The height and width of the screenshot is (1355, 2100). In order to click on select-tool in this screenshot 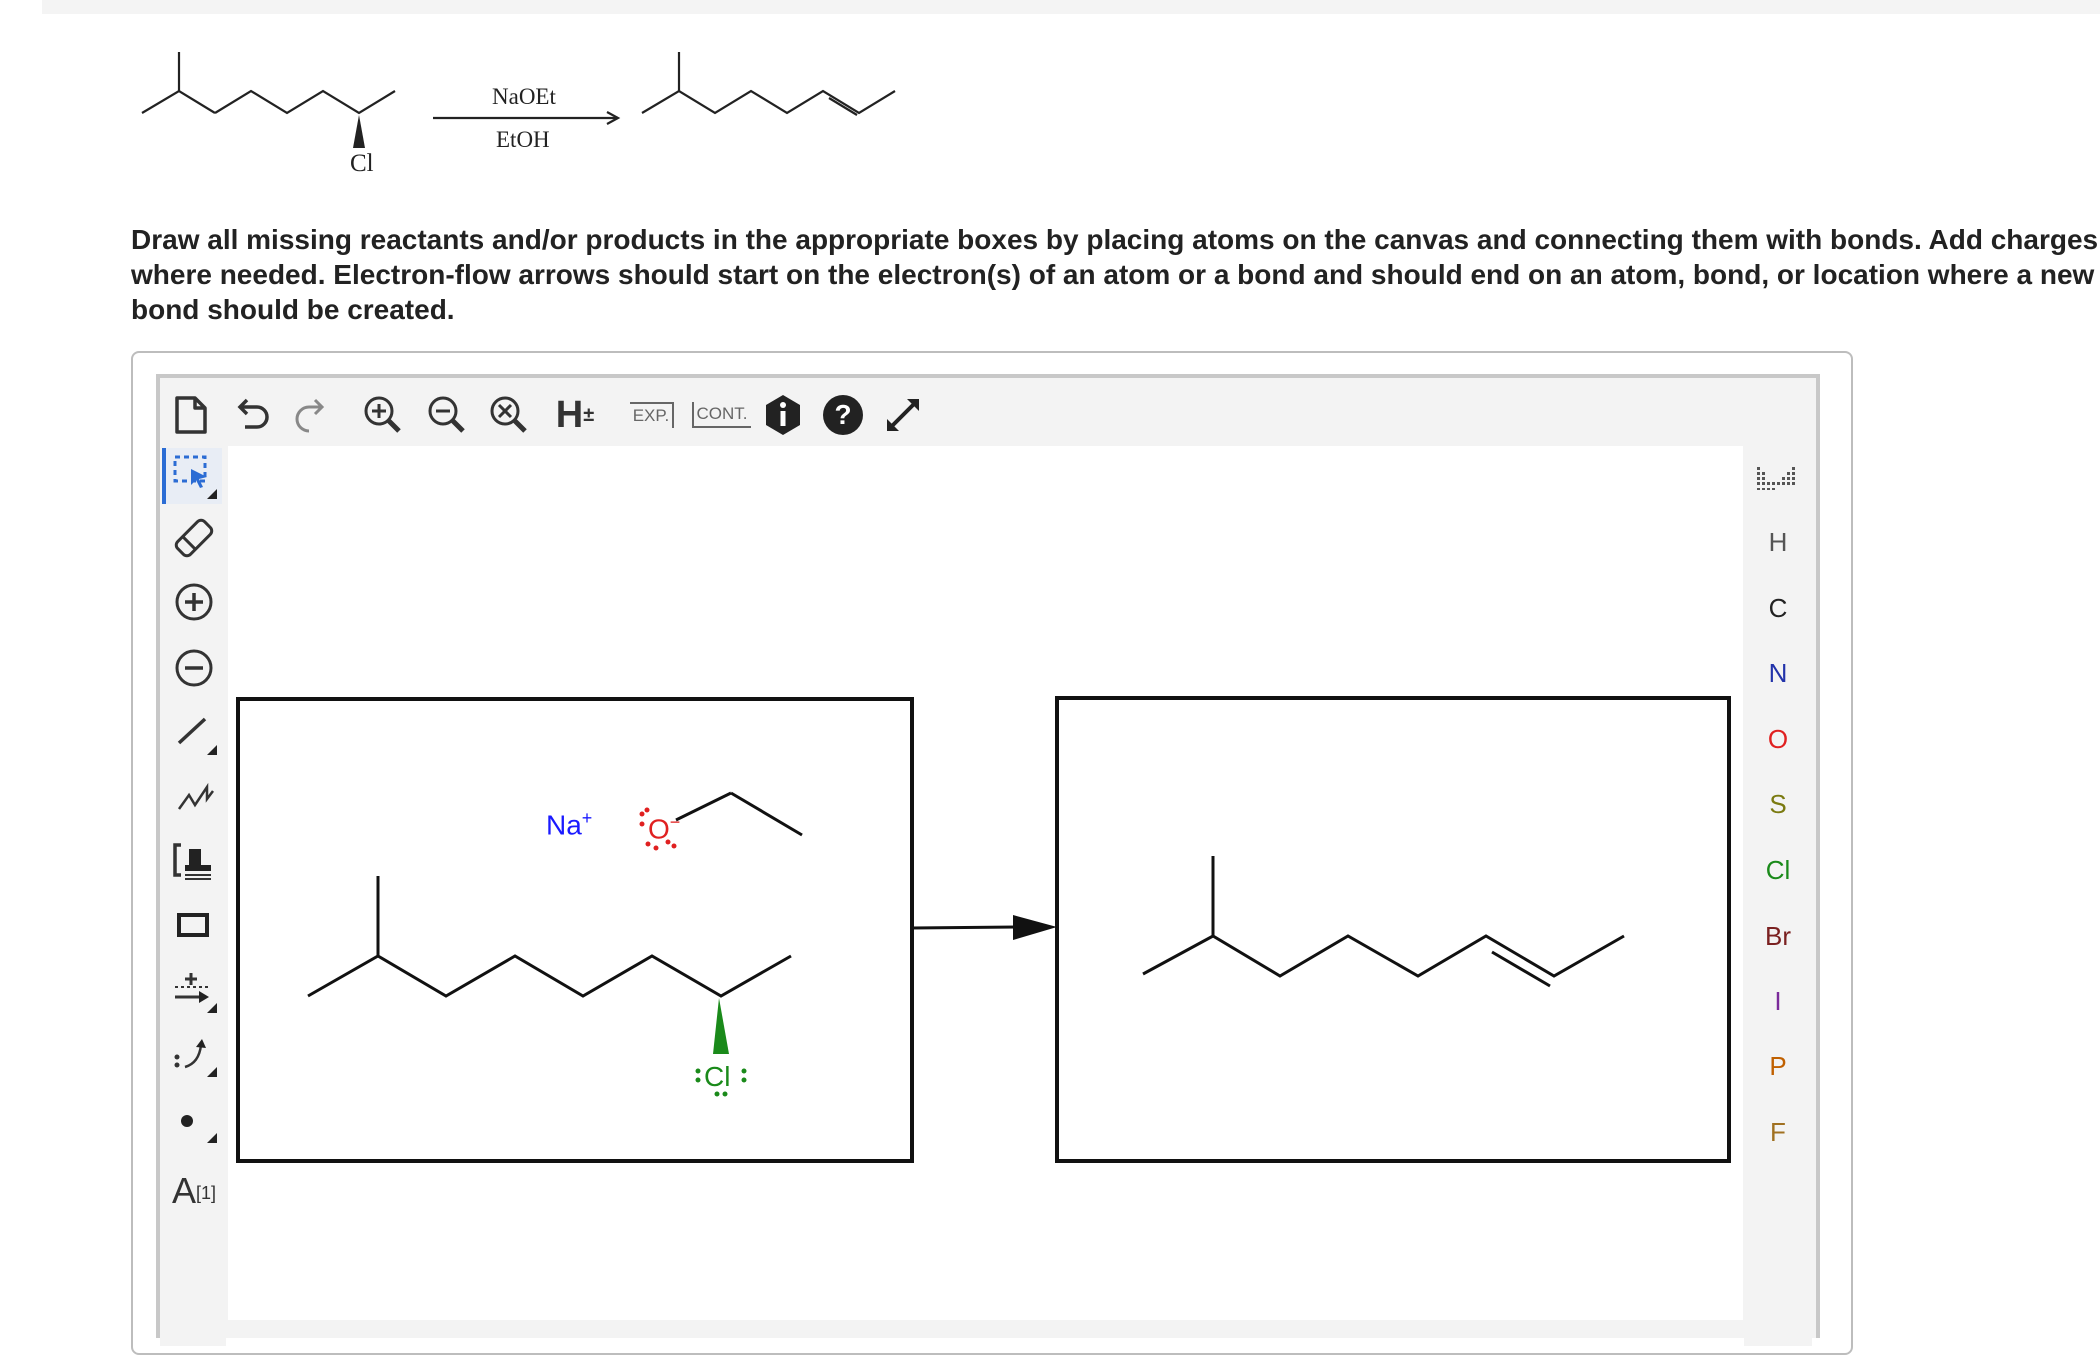, I will do `click(192, 476)`.